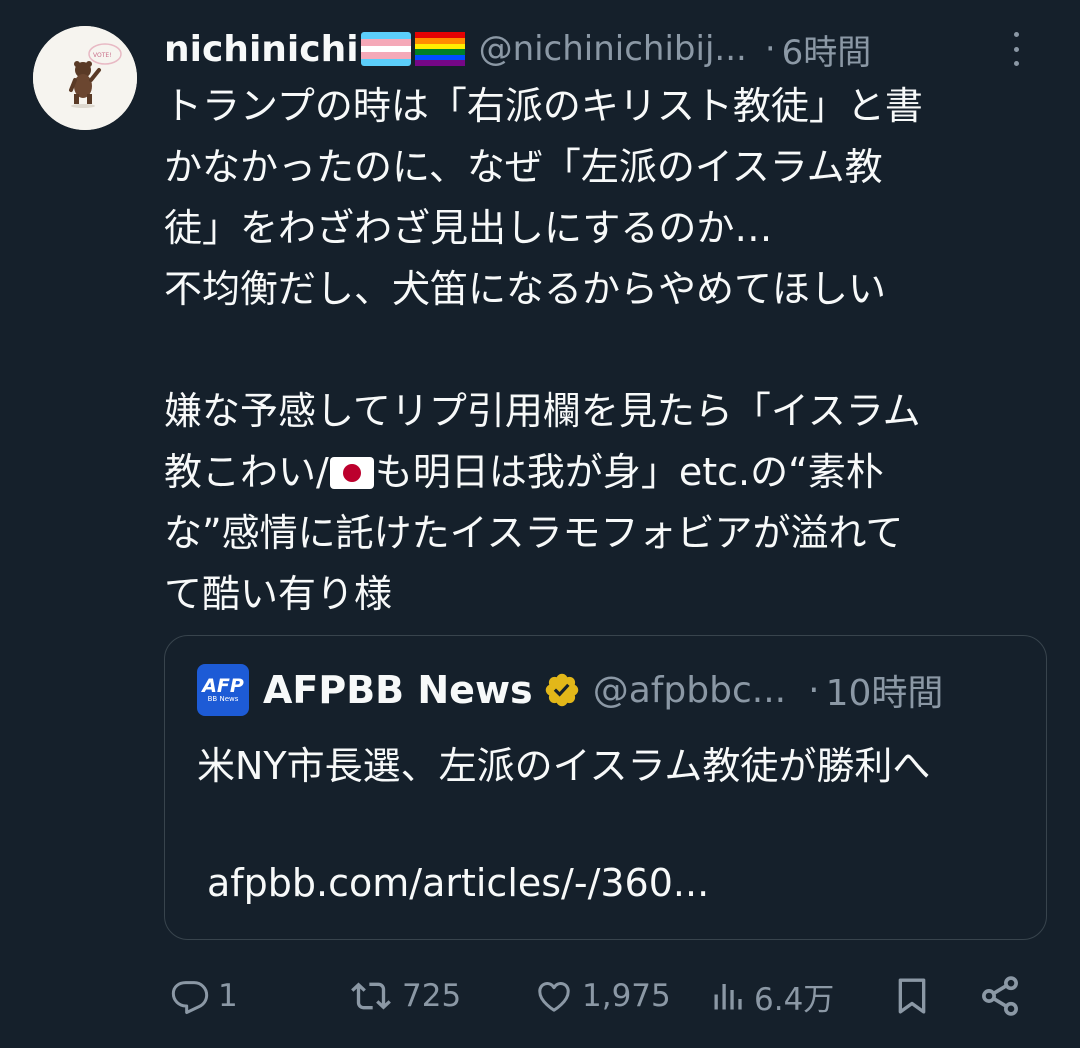 This screenshot has width=1080, height=1048. Describe the element at coordinates (261, 49) in the screenshot. I see `author-display-name: nichinichi` at that location.